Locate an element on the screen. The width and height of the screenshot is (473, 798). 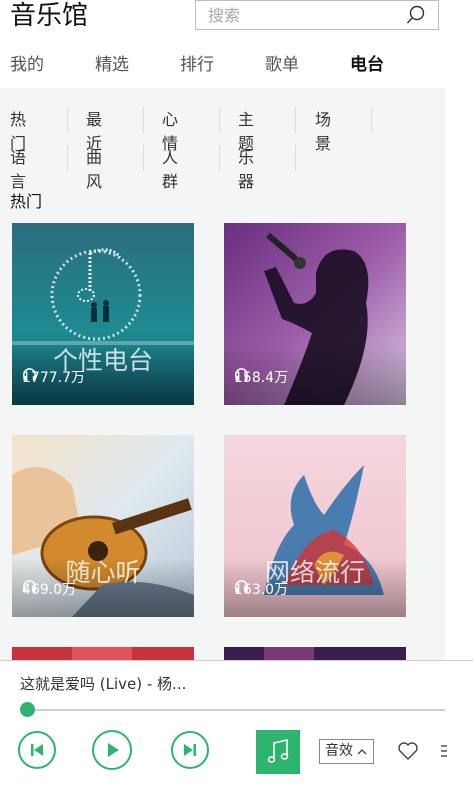
music-note-icon is located at coordinates (278, 750).